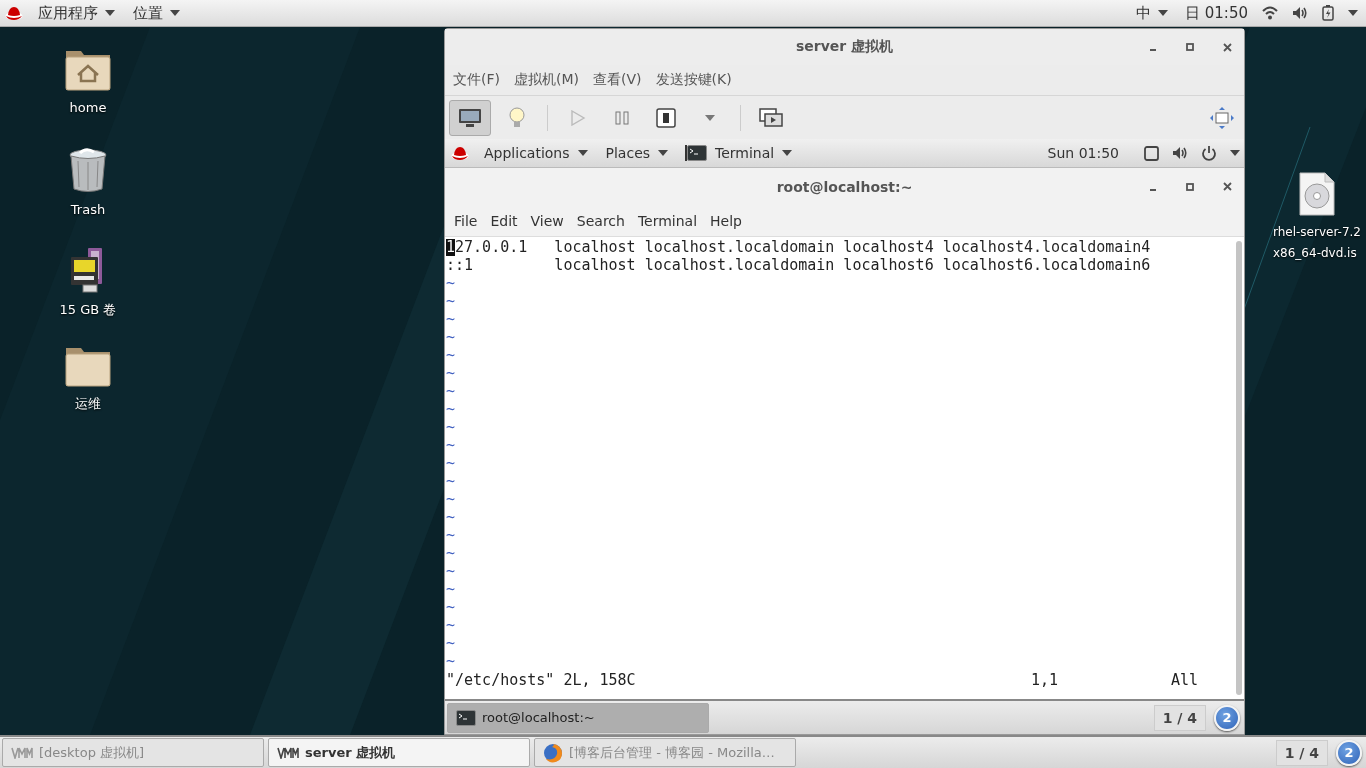 This screenshot has height=768, width=1366. What do you see at coordinates (667, 220) in the screenshot?
I see `menu-item: Terminal` at bounding box center [667, 220].